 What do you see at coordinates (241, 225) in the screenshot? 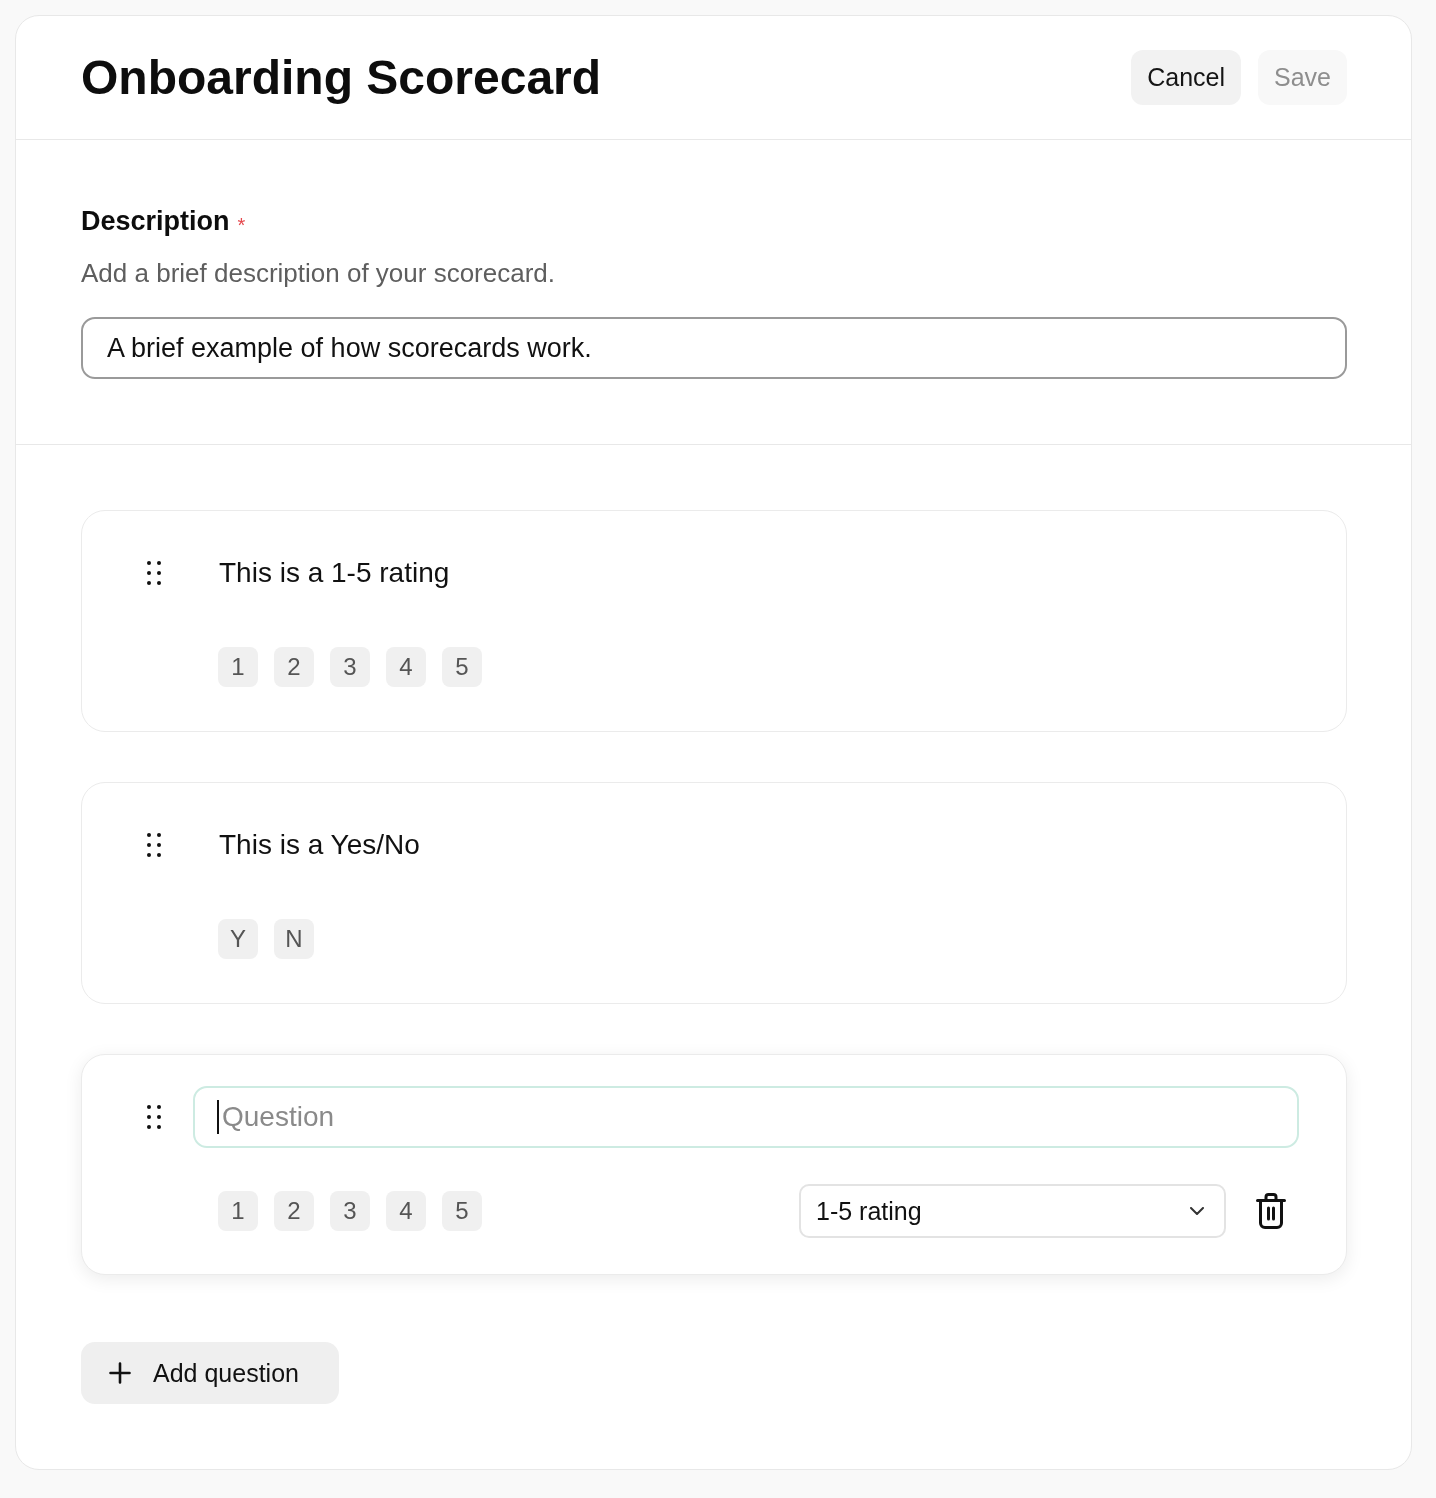
I see `required-mark: *` at bounding box center [241, 225].